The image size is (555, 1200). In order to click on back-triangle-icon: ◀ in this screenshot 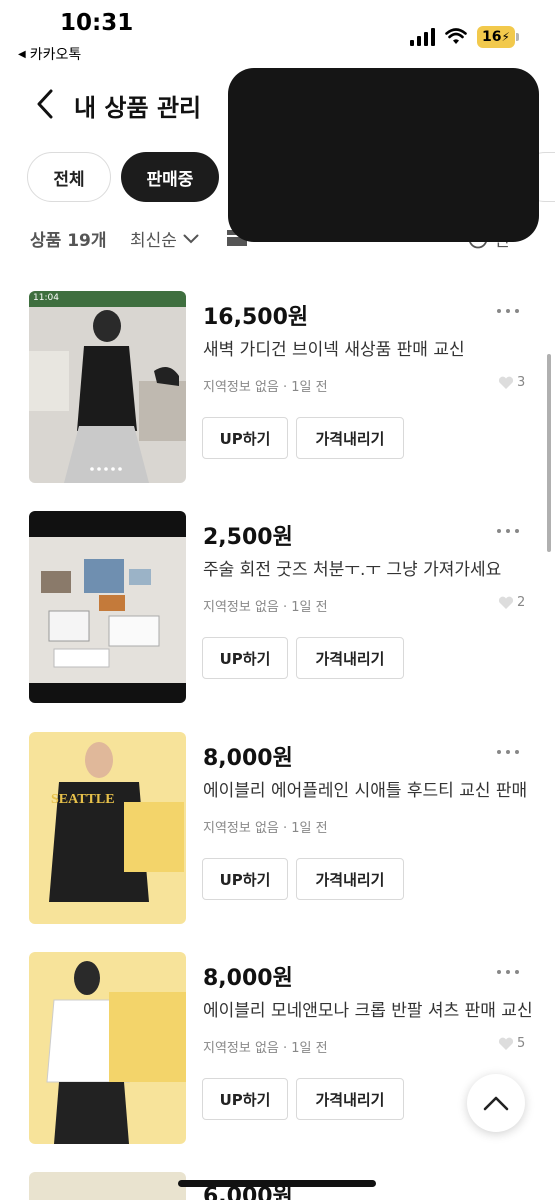, I will do `click(22, 54)`.